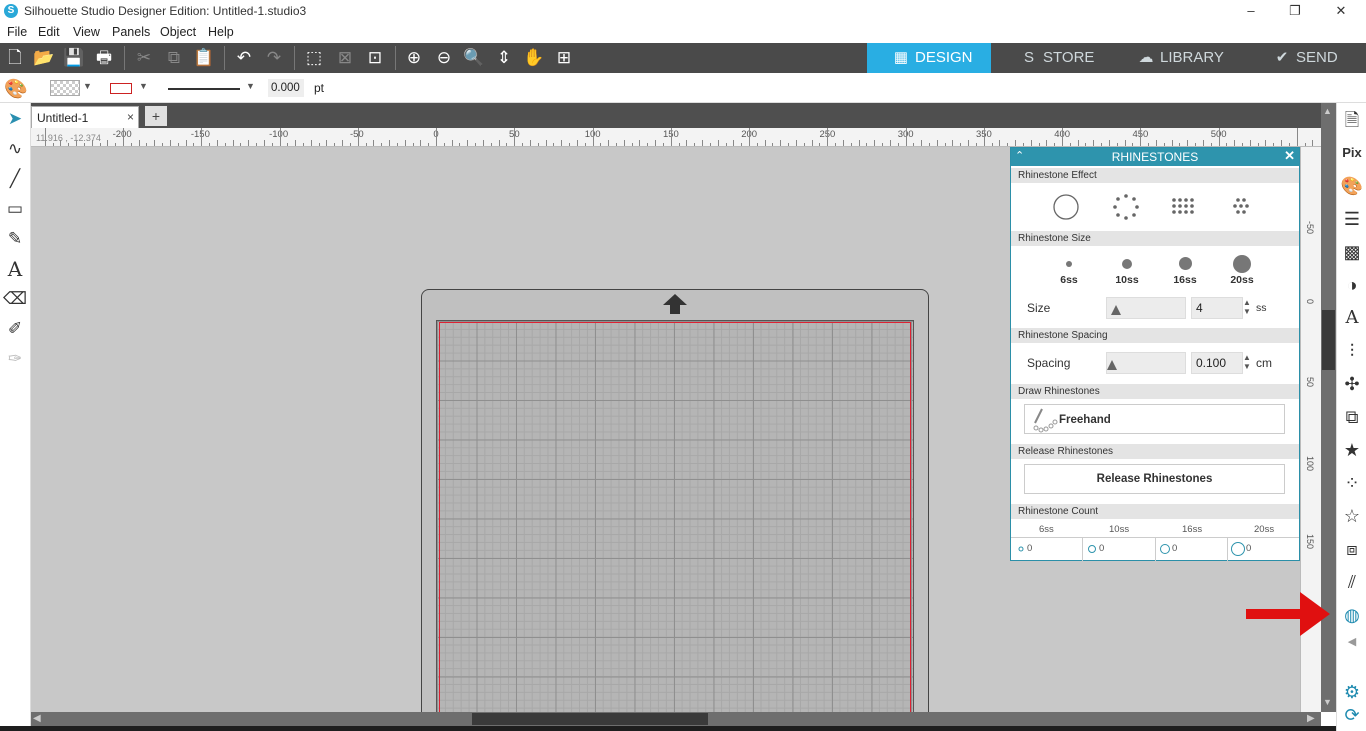 The image size is (1366, 731). What do you see at coordinates (1352, 120) in the screenshot?
I see `page-setup-icon: 🗎` at bounding box center [1352, 120].